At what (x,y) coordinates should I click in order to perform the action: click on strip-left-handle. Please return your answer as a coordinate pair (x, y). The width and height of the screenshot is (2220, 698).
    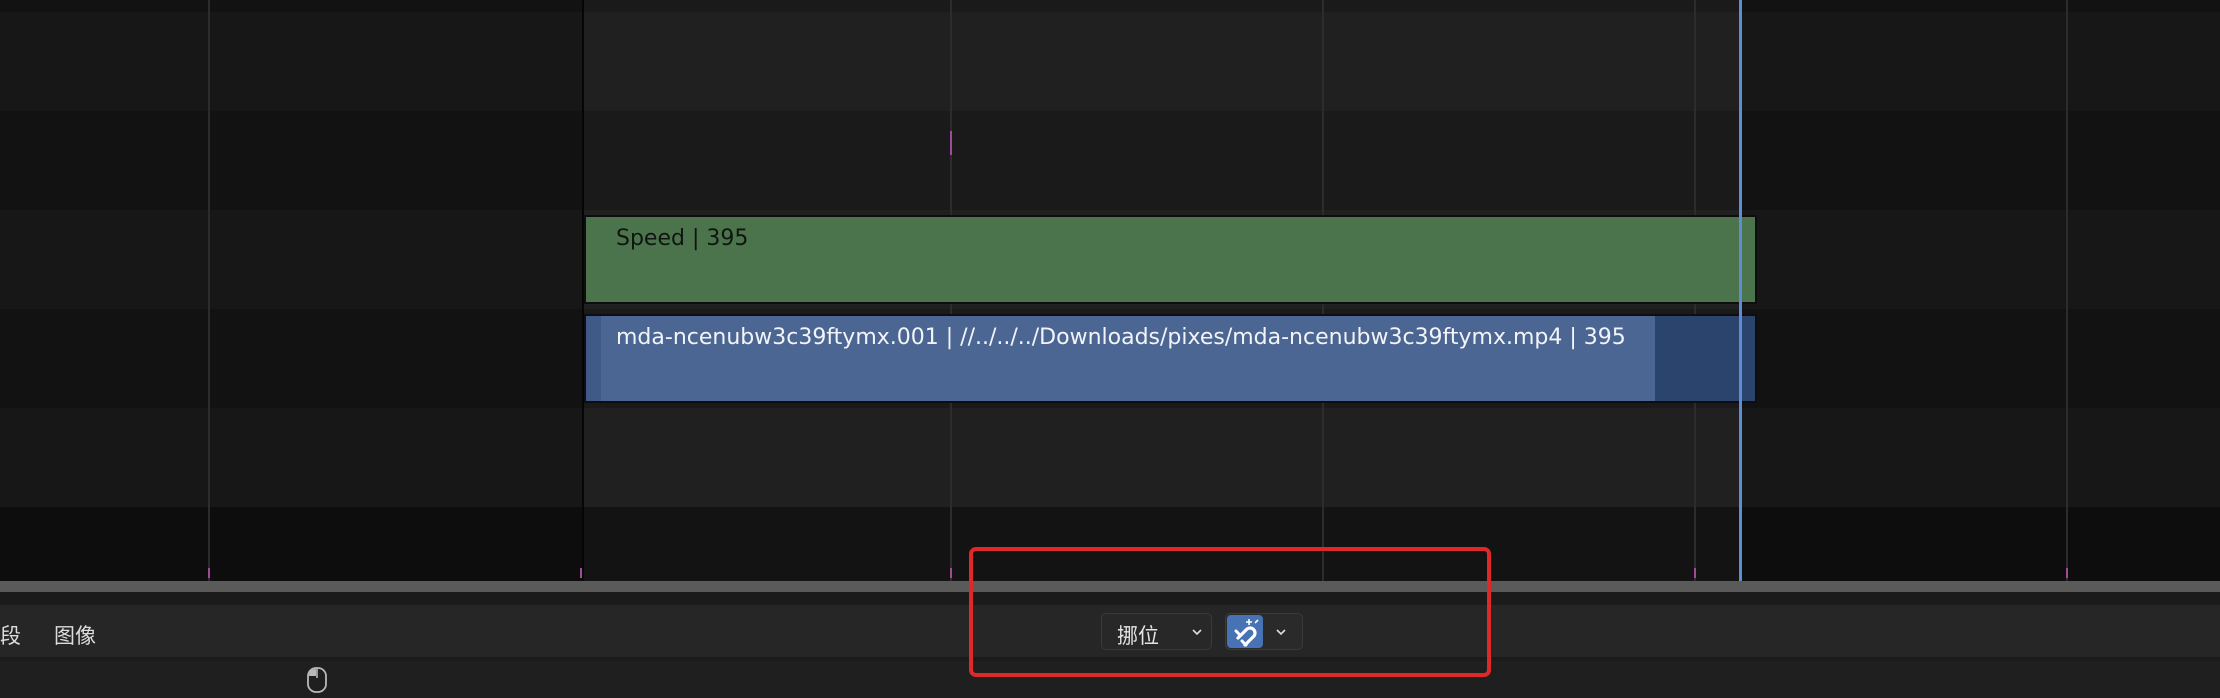
    Looking at the image, I should click on (593, 358).